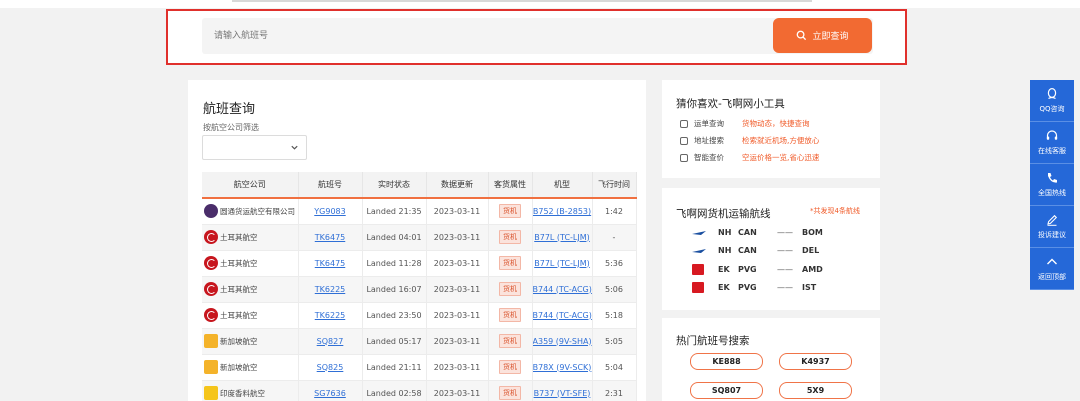 The image size is (1080, 401). I want to click on flight-number-link: YG9083, so click(329, 211).